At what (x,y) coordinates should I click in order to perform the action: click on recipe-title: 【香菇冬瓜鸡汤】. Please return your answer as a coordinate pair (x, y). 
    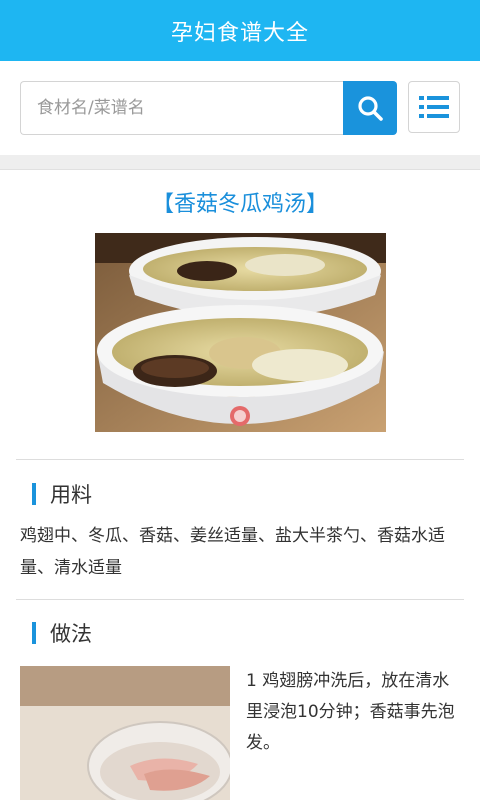
    Looking at the image, I should click on (239, 204).